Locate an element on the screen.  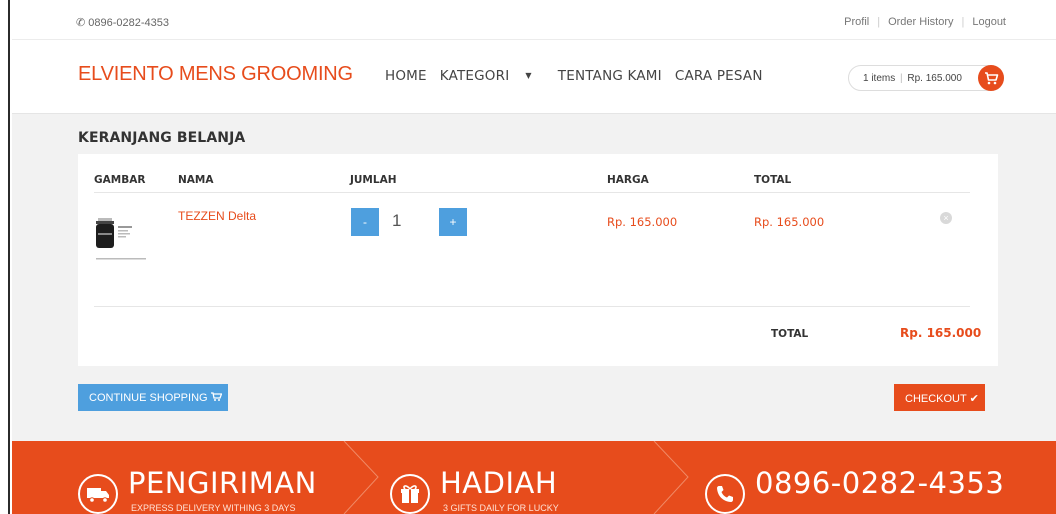
product-name-link: TEZZEN Delta is located at coordinates (217, 216).